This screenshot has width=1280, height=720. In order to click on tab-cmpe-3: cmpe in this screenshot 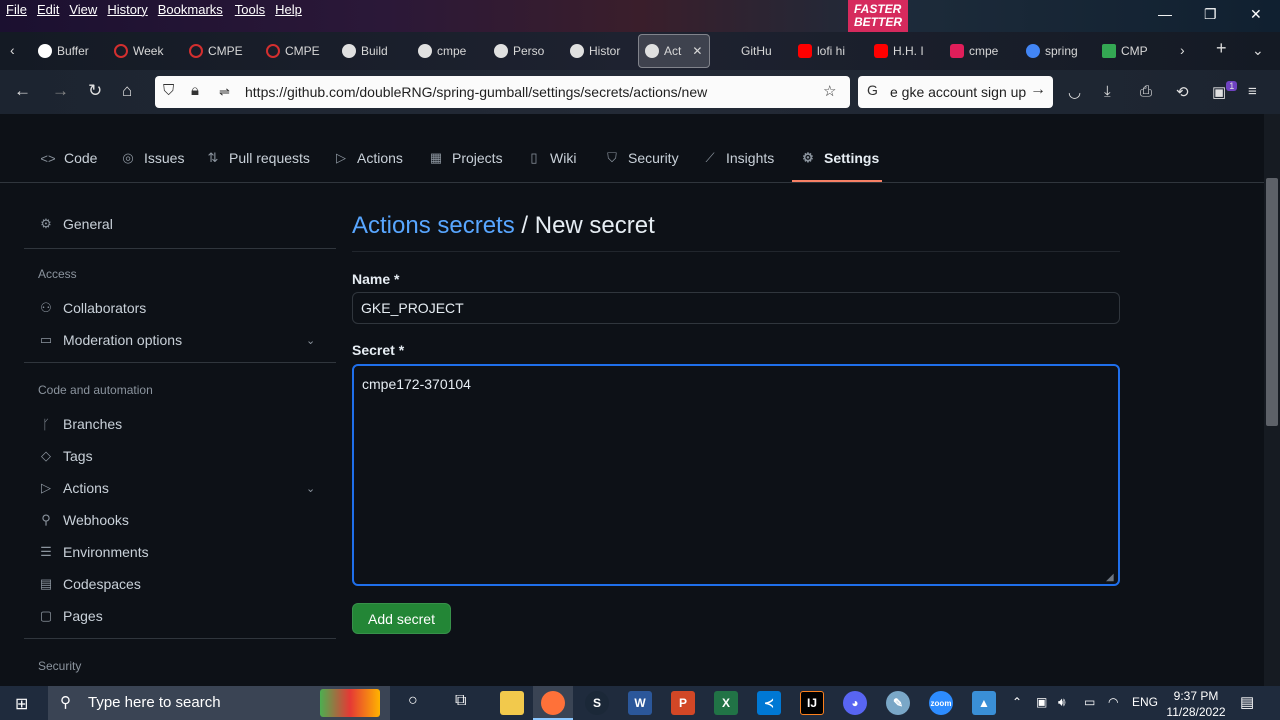, I will do `click(447, 51)`.